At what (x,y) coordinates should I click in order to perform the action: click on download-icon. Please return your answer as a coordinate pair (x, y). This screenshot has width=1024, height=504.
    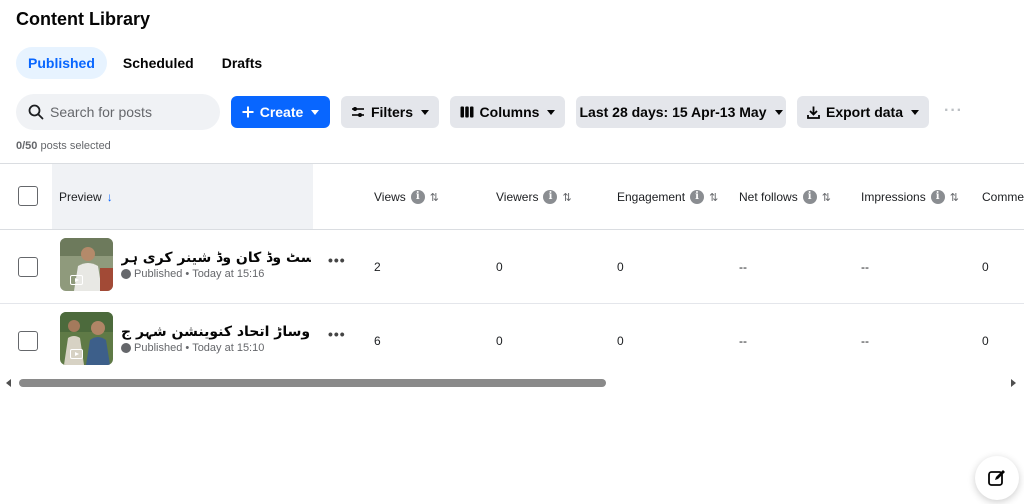
    Looking at the image, I should click on (813, 112).